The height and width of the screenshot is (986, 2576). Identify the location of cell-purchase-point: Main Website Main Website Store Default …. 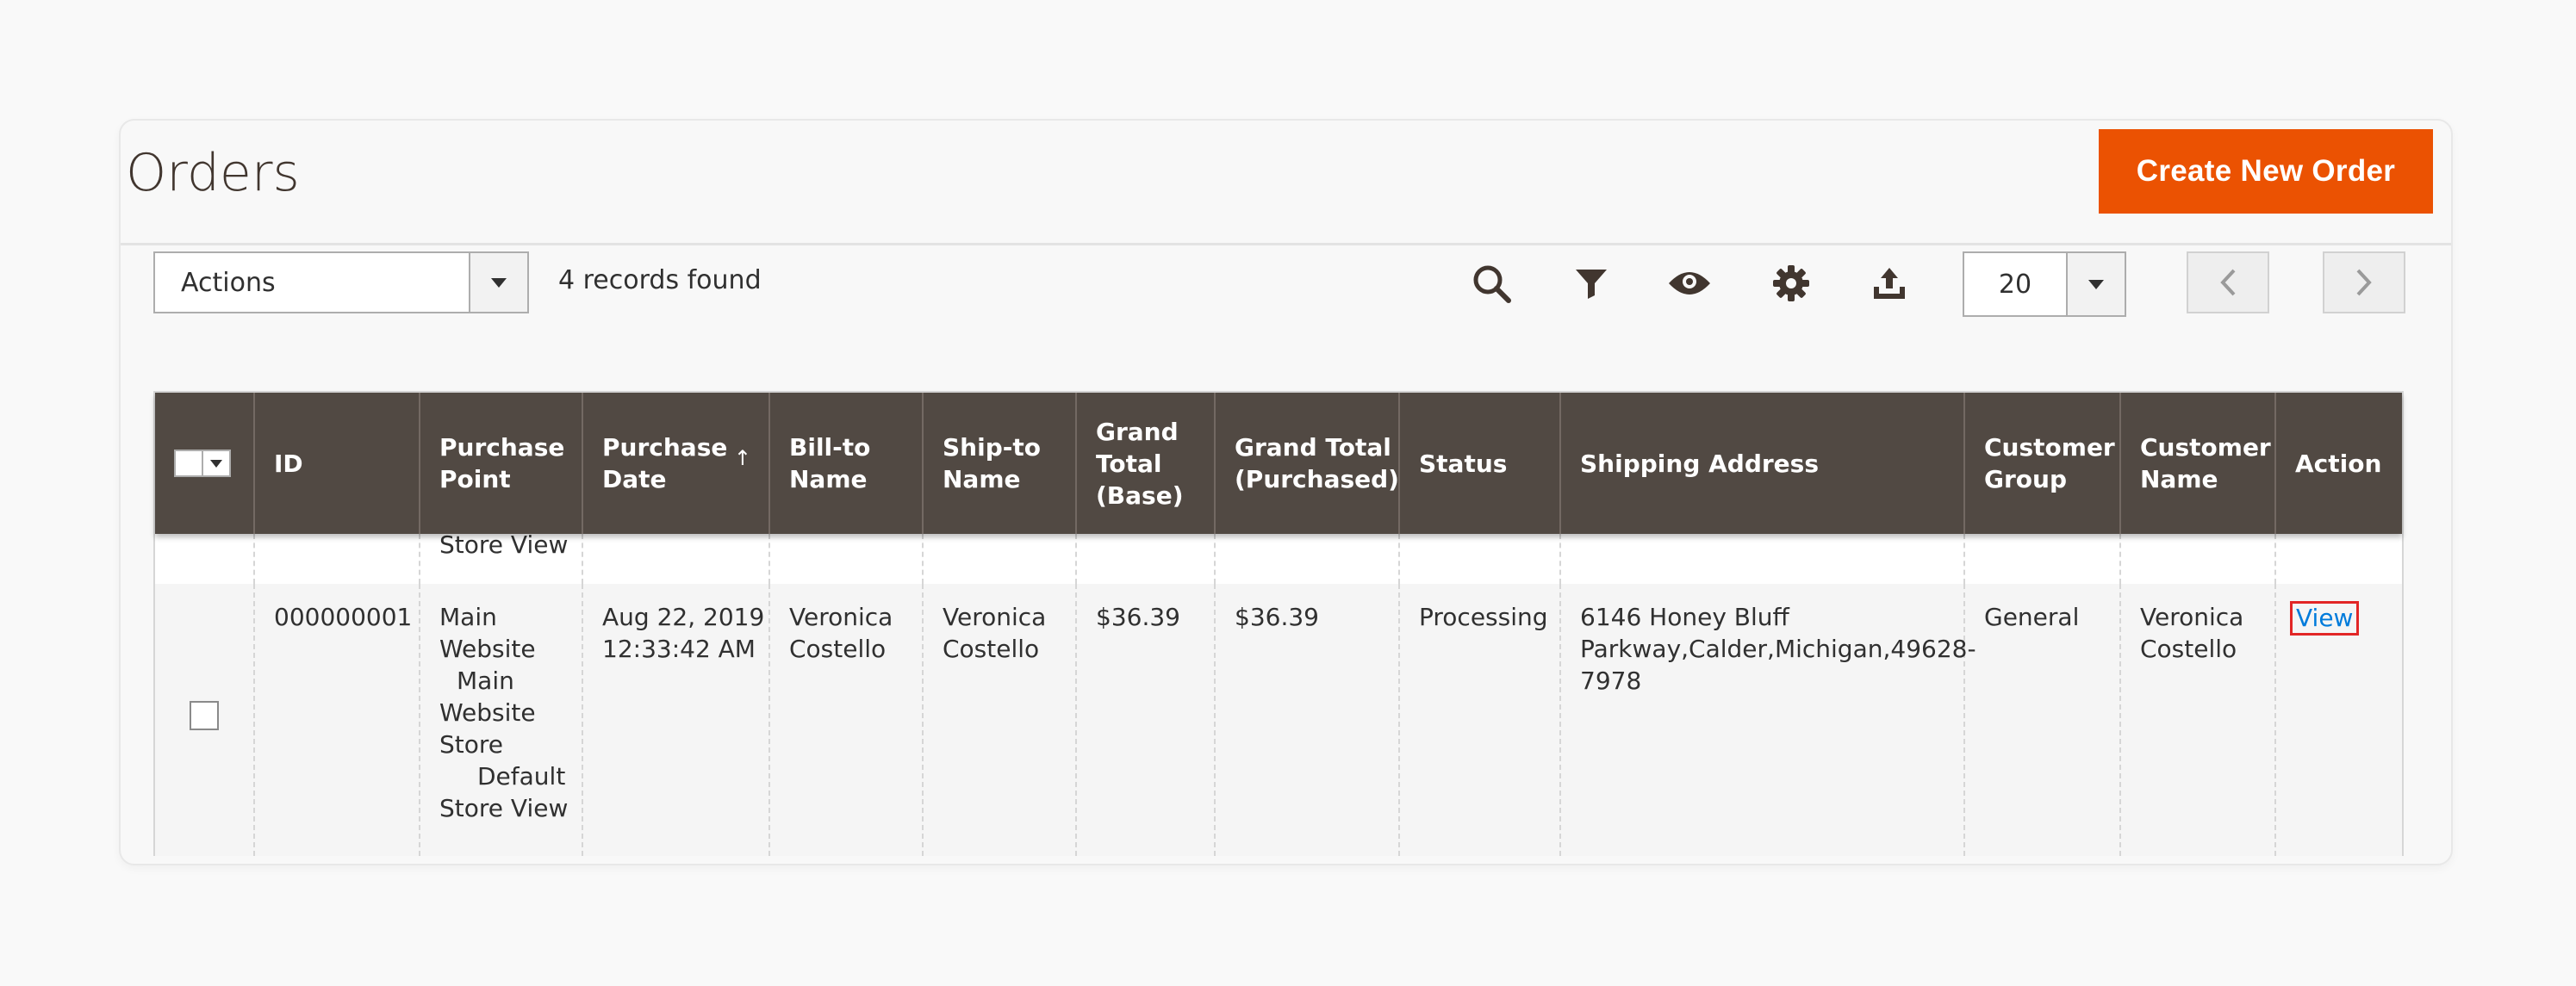
(502, 720).